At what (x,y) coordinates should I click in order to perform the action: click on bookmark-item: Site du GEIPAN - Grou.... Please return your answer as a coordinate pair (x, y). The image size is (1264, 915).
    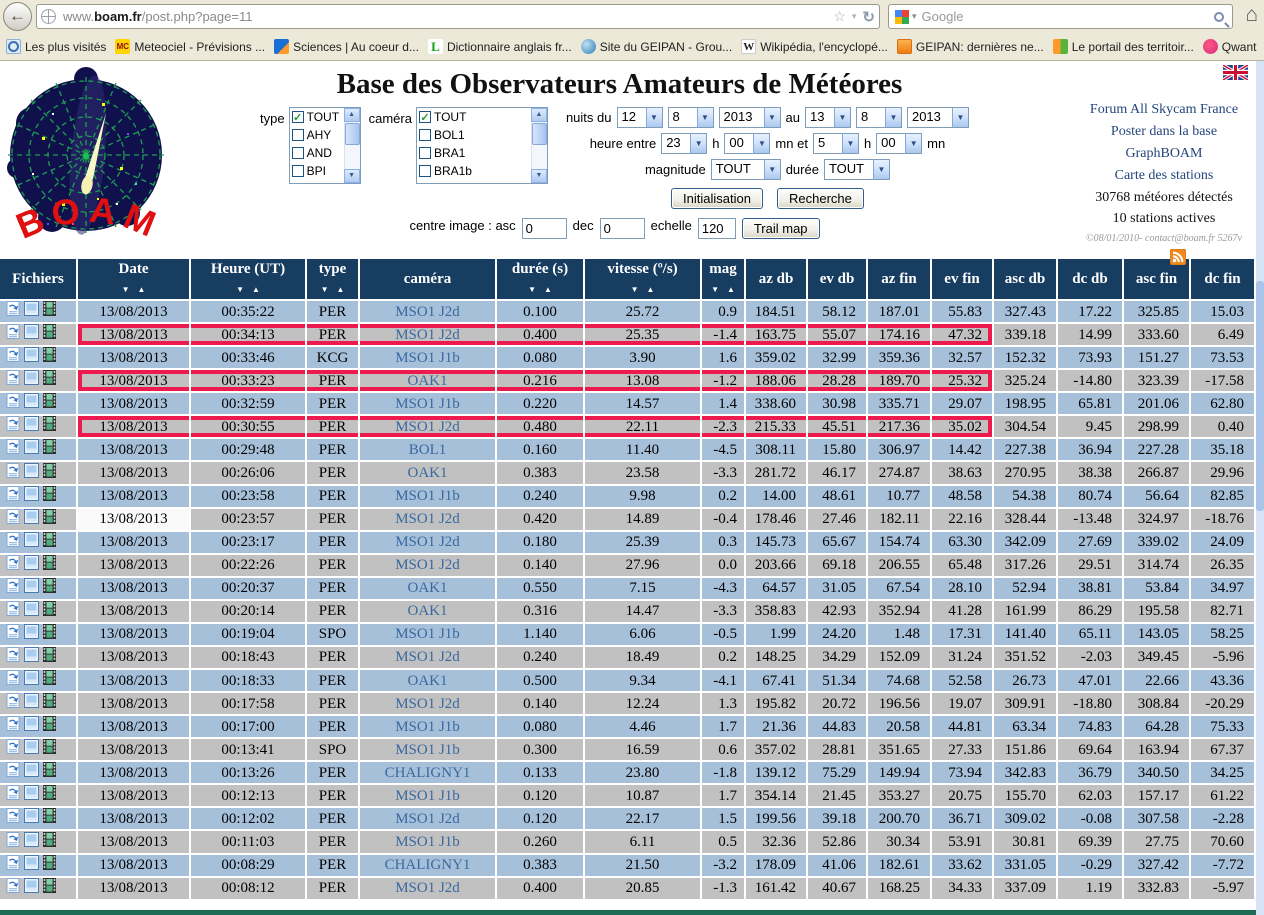
    Looking at the image, I should click on (656, 46).